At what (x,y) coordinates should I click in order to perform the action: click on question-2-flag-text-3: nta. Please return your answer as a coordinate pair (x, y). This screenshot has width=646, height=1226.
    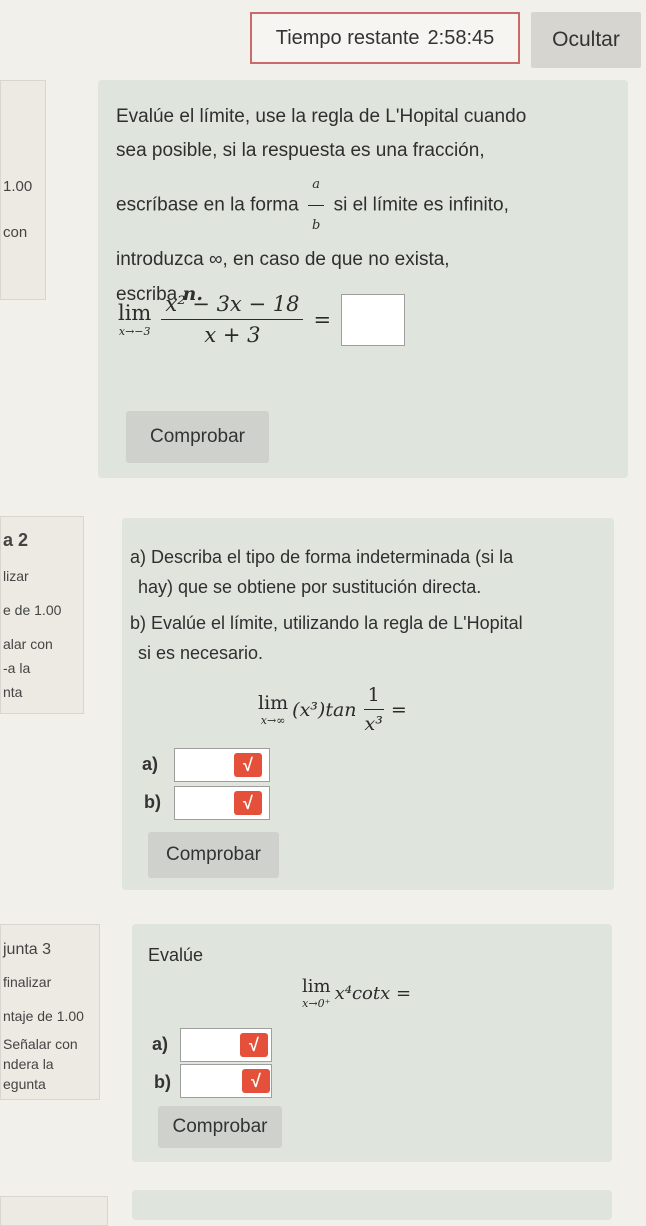
    Looking at the image, I should click on (12, 692).